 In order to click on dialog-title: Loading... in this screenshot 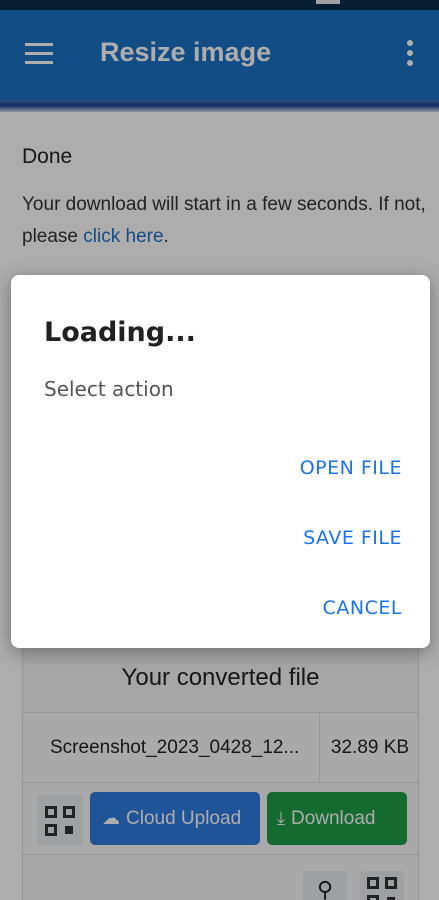, I will do `click(120, 332)`.